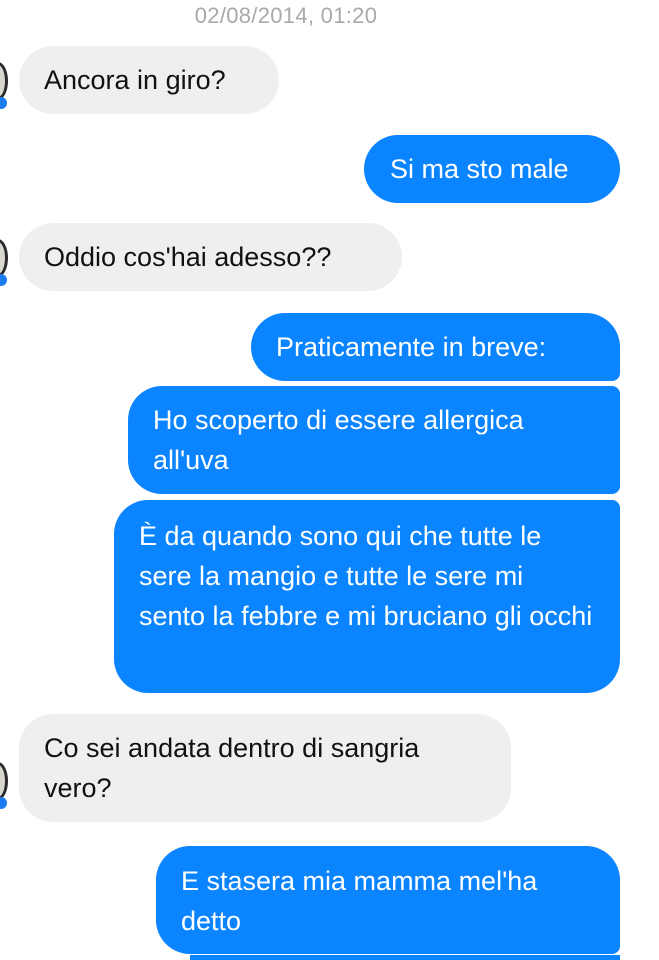 The width and height of the screenshot is (659, 960). What do you see at coordinates (149, 80) in the screenshot?
I see `incoming-message-bubble: Ancora in giro?` at bounding box center [149, 80].